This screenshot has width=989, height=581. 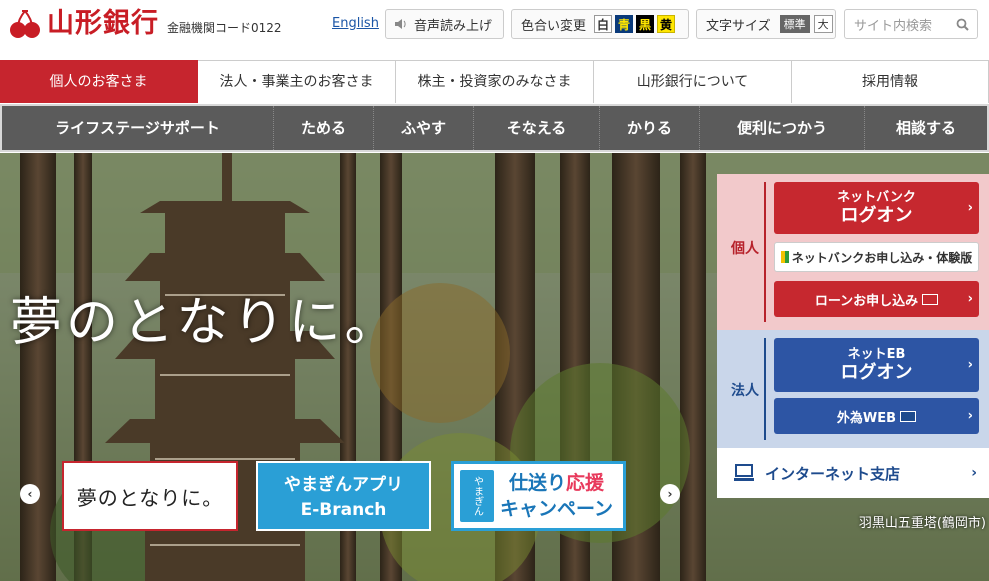 I want to click on banner-shiokuri: やまぎん 仕送り応援 キャンペーン, so click(x=538, y=496).